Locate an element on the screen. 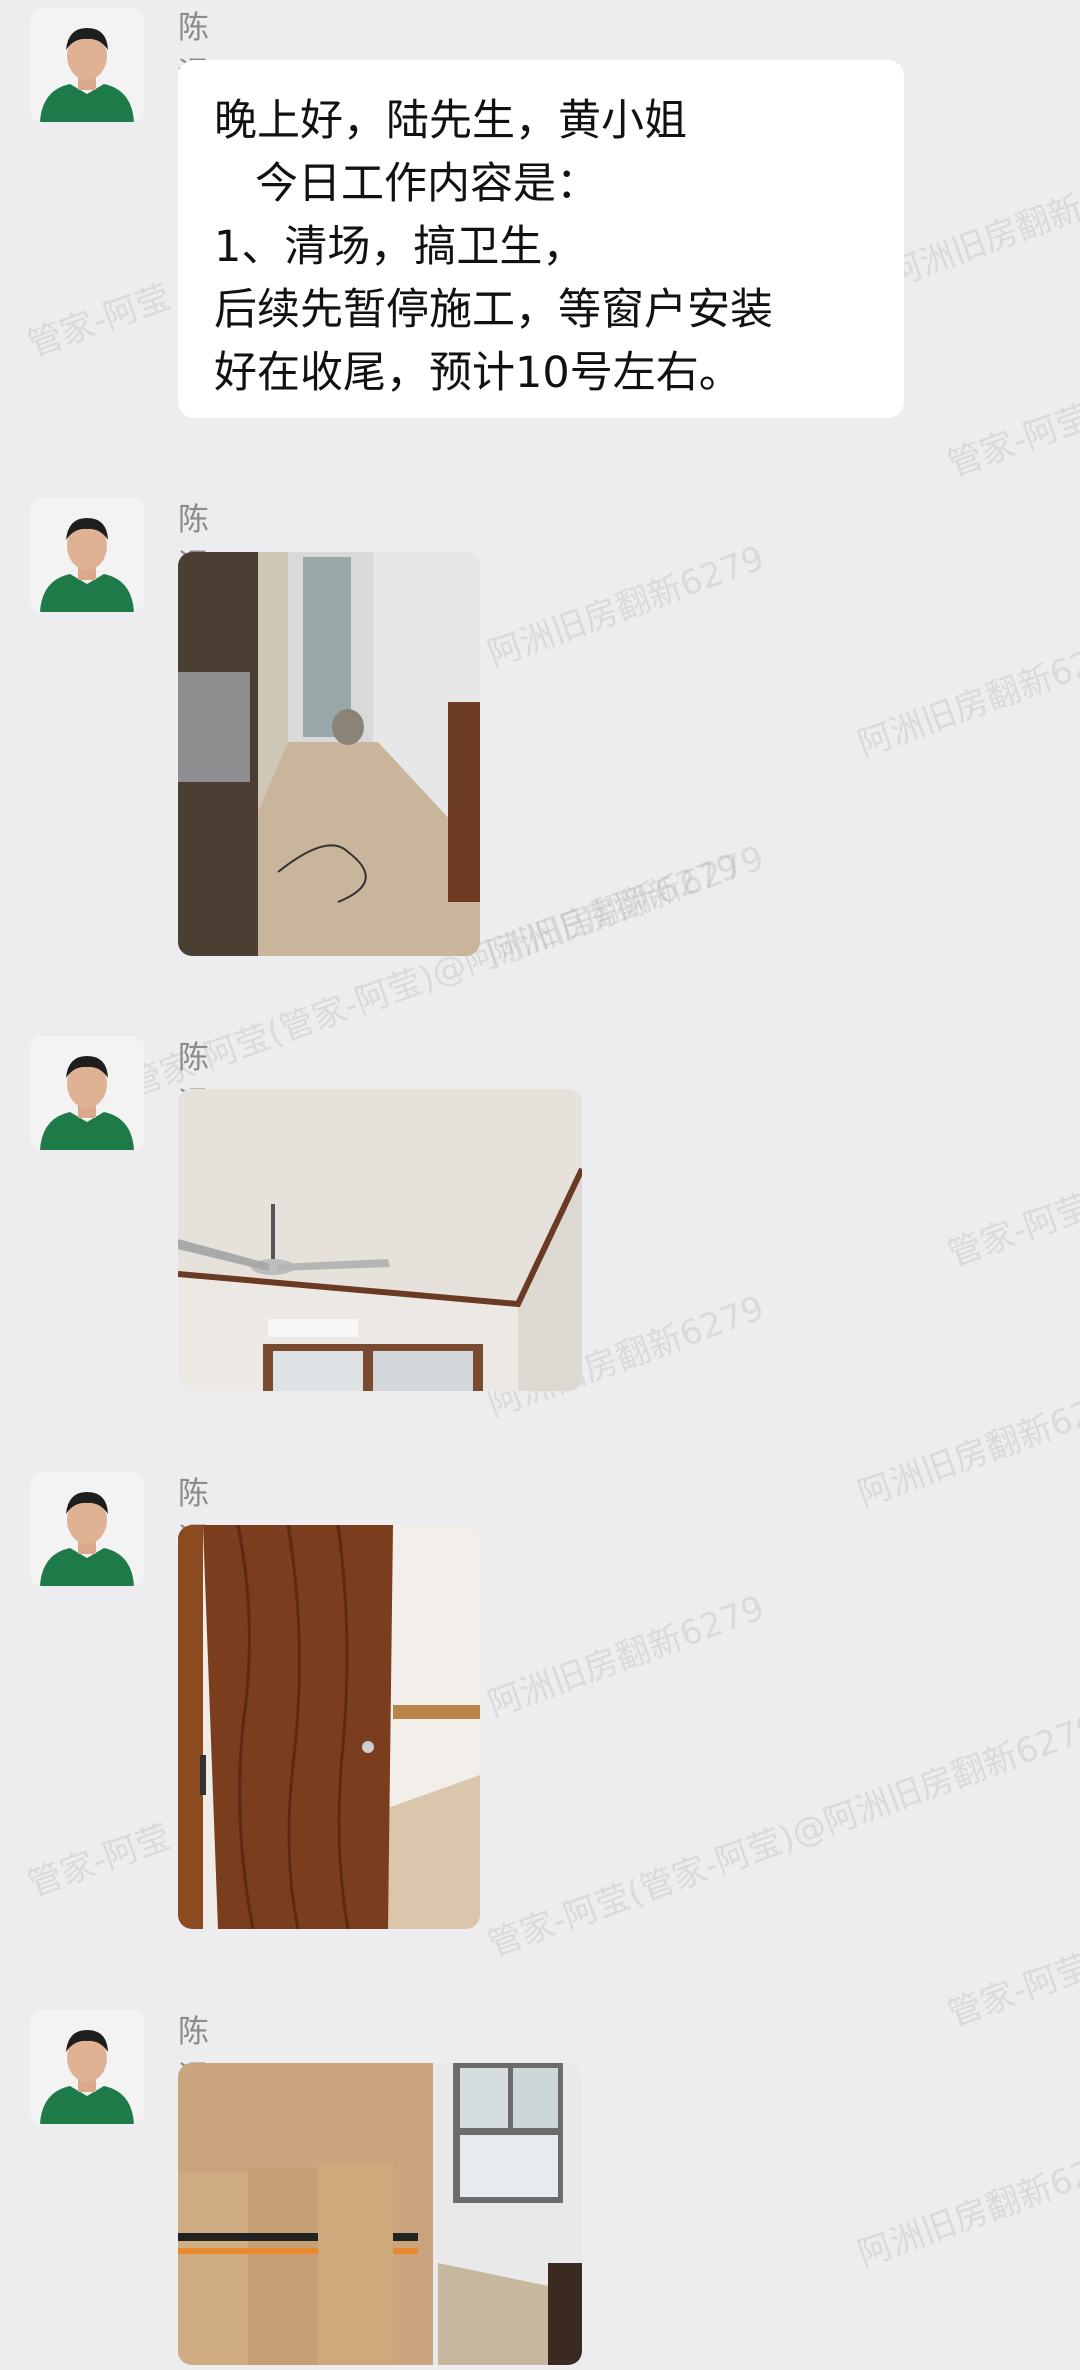 The width and height of the screenshot is (1080, 2370). message-line: 1、清场，搞卫生， is located at coordinates (400, 247).